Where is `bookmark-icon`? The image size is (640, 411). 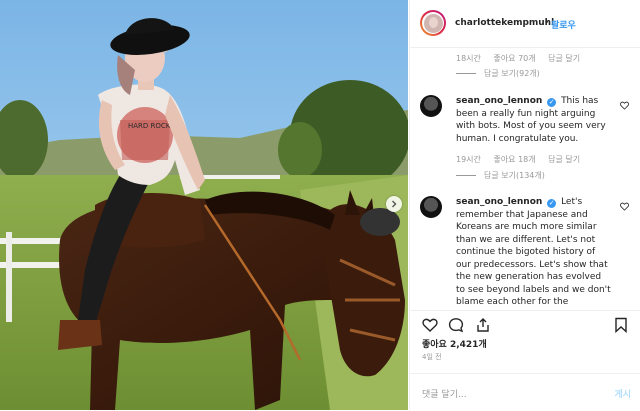
bookmark-icon is located at coordinates (621, 325).